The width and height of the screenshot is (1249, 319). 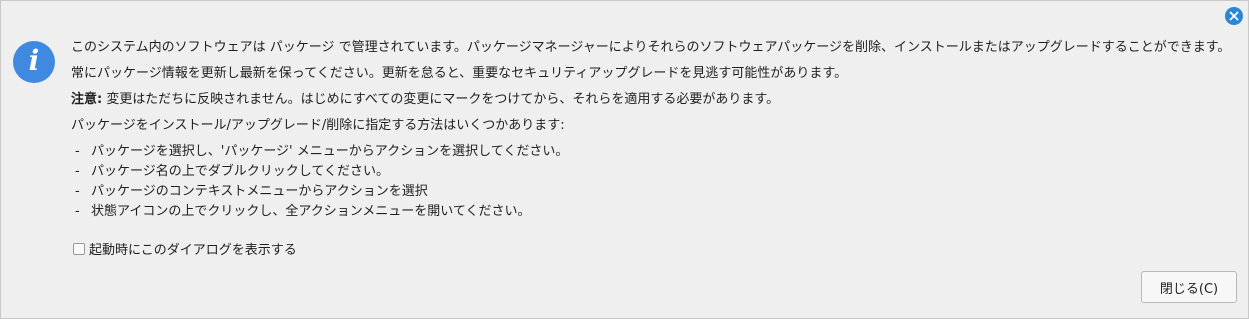 I want to click on info-icon: i, so click(x=34, y=62).